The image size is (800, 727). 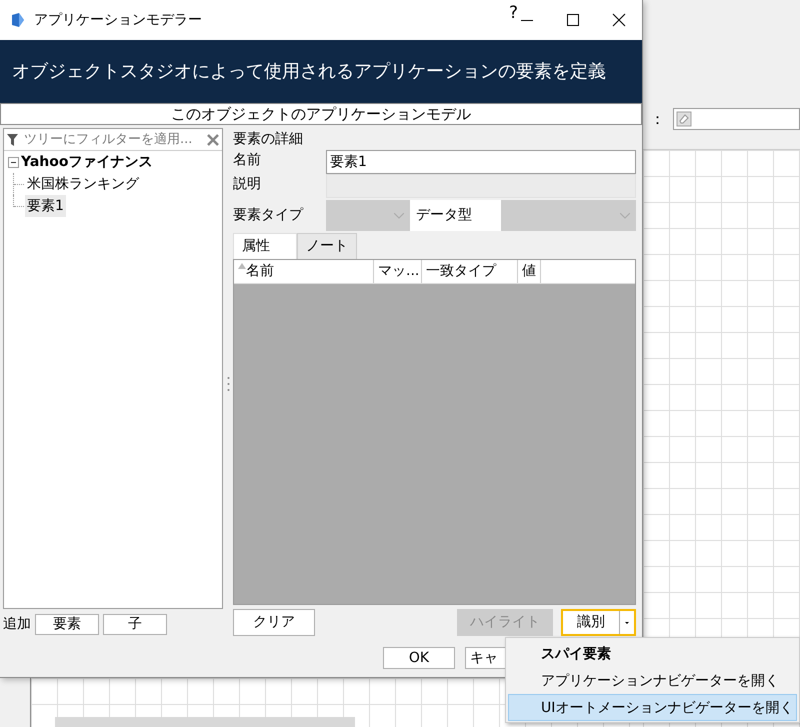 I want to click on details-heading: 要素の詳細, so click(x=268, y=139).